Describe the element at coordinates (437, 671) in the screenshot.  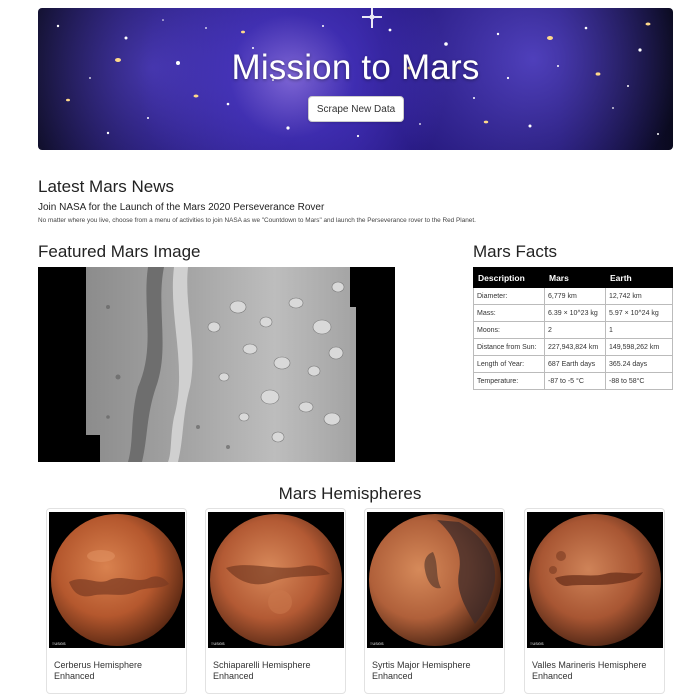
I see `hemisphere-title: Syrtis Major Hemisphere Enhanced` at that location.